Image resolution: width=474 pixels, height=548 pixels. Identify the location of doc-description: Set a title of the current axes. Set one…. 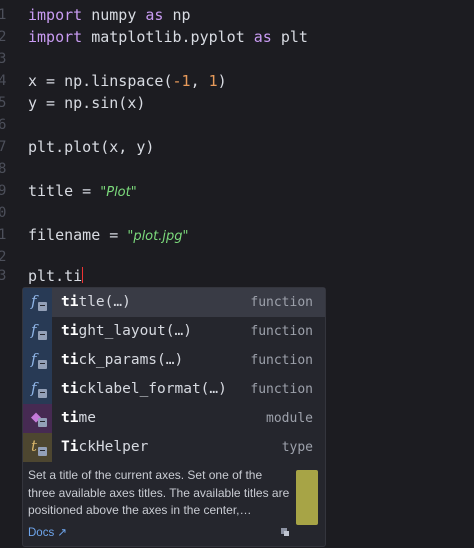
(159, 492).